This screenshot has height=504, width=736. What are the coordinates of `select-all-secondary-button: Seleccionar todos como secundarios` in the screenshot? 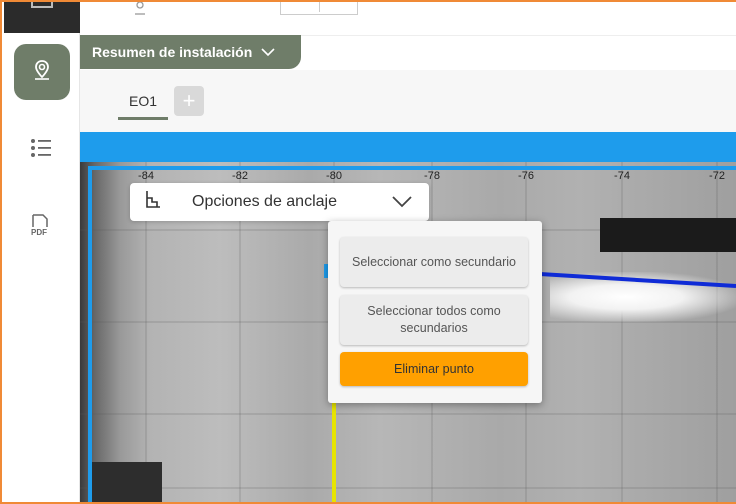 It's located at (434, 320).